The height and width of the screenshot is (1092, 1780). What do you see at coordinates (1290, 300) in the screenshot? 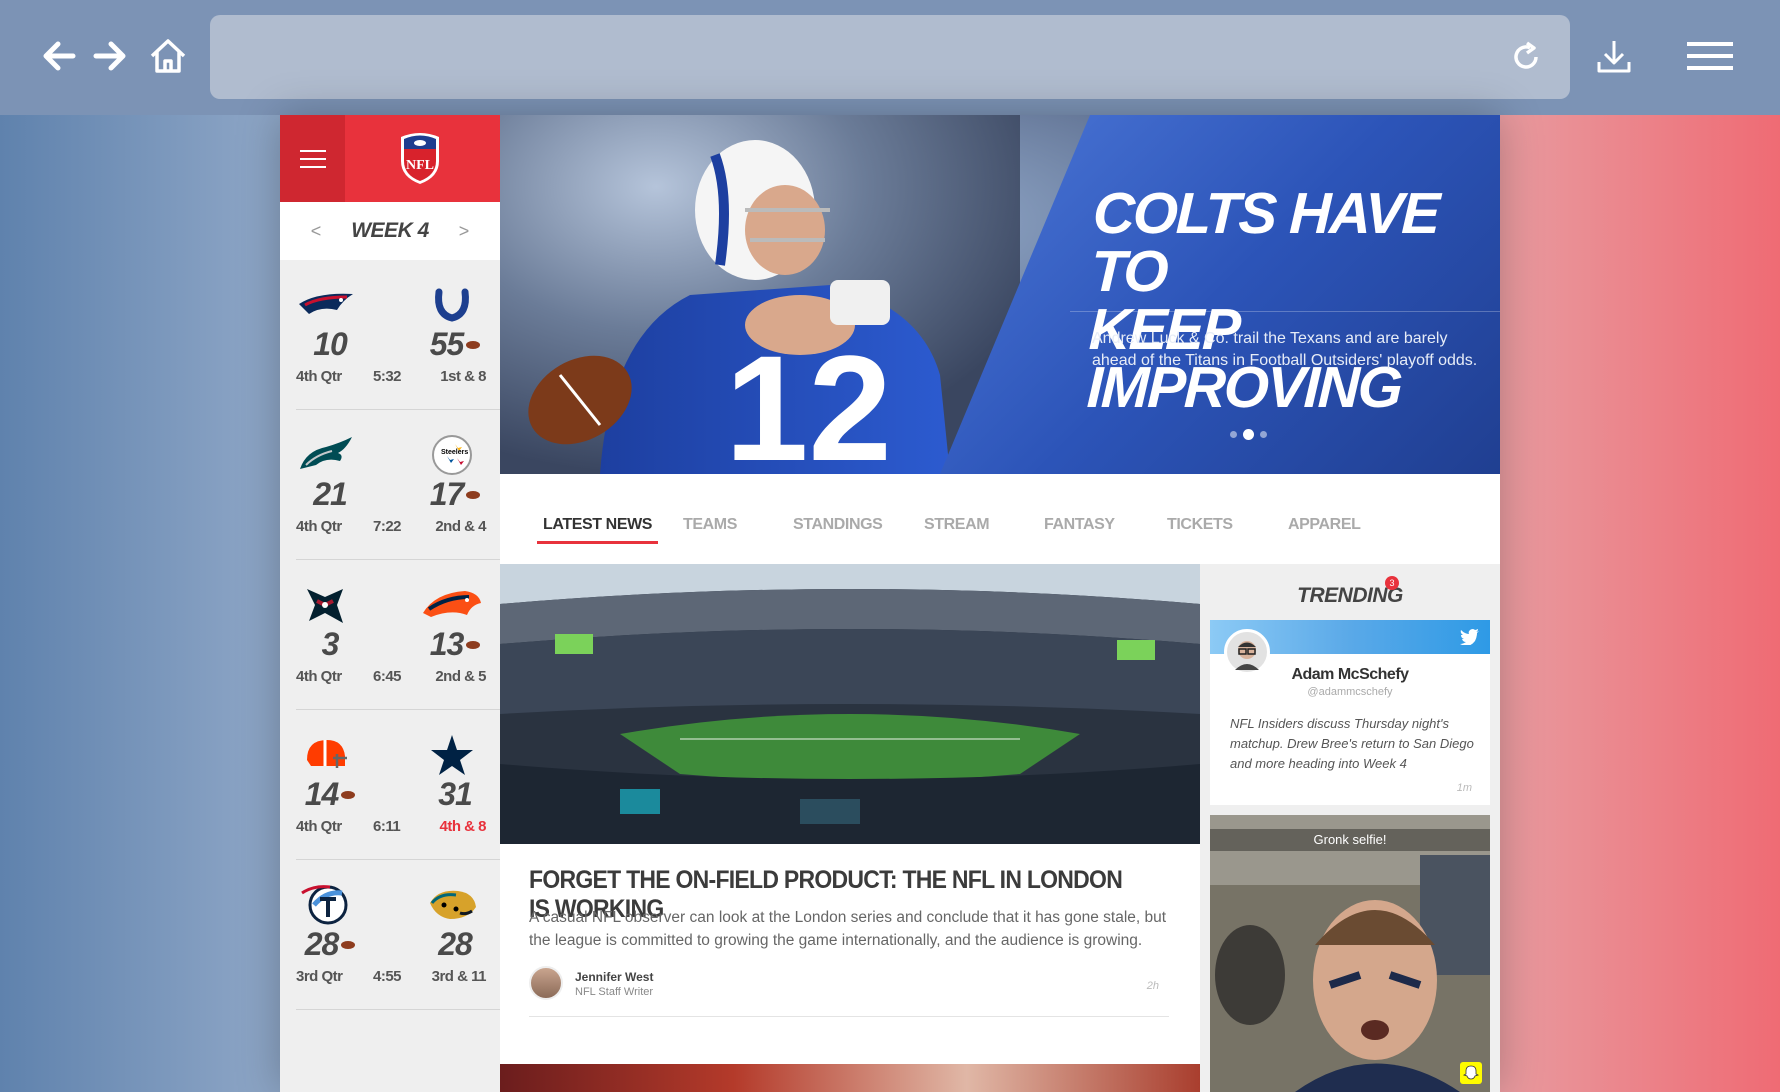
I see `hero-title: COLTS HAVE TO KEEP IMPROVING` at bounding box center [1290, 300].